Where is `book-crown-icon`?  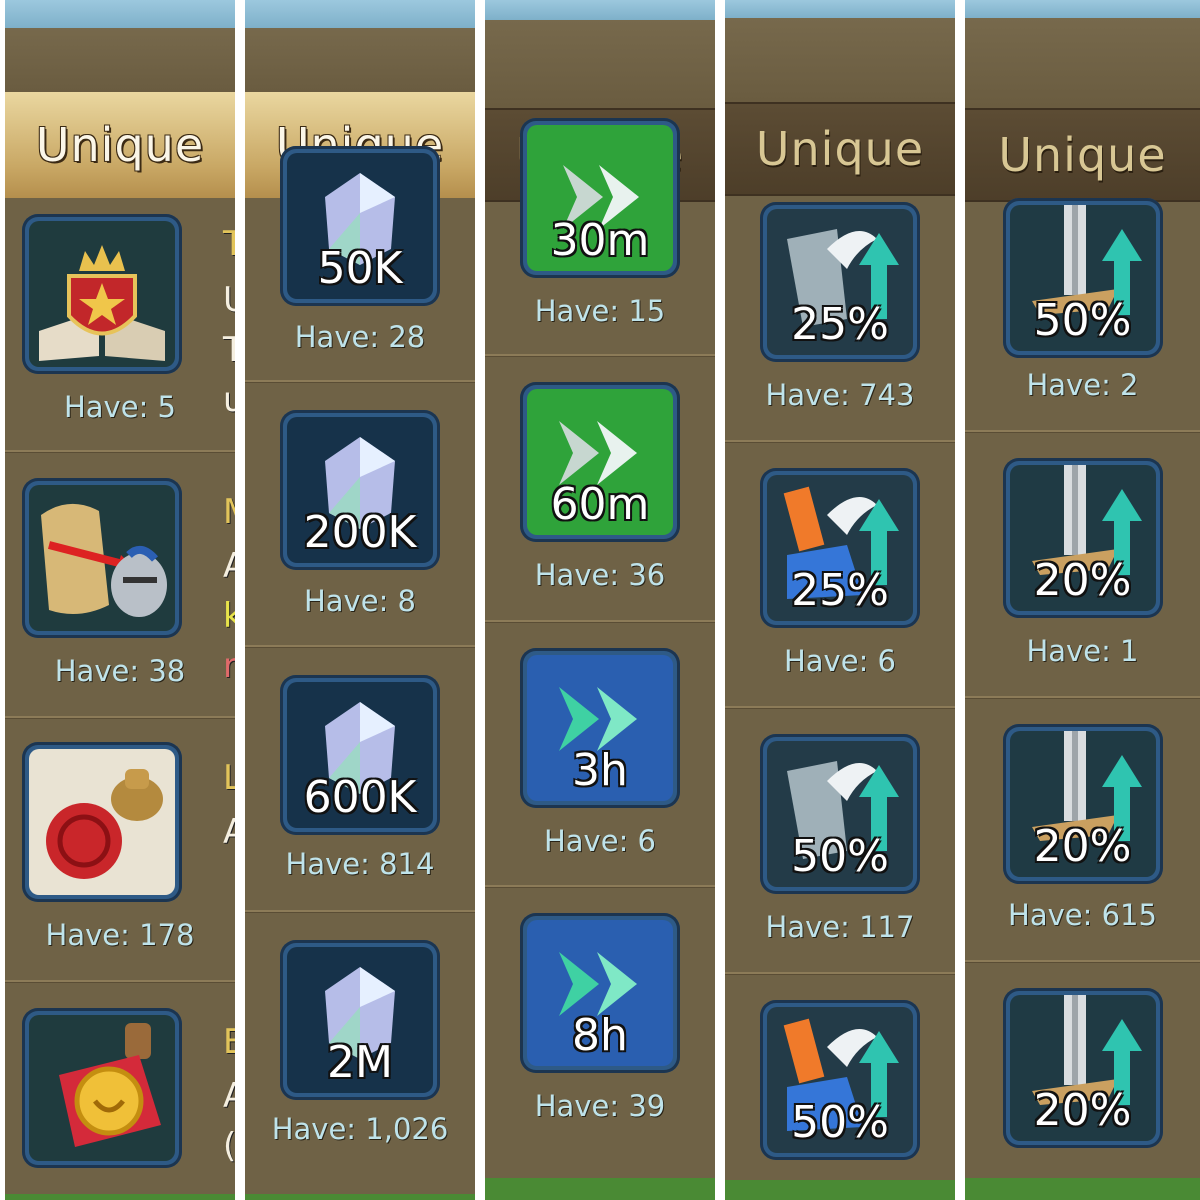
book-crown-icon is located at coordinates (102, 294).